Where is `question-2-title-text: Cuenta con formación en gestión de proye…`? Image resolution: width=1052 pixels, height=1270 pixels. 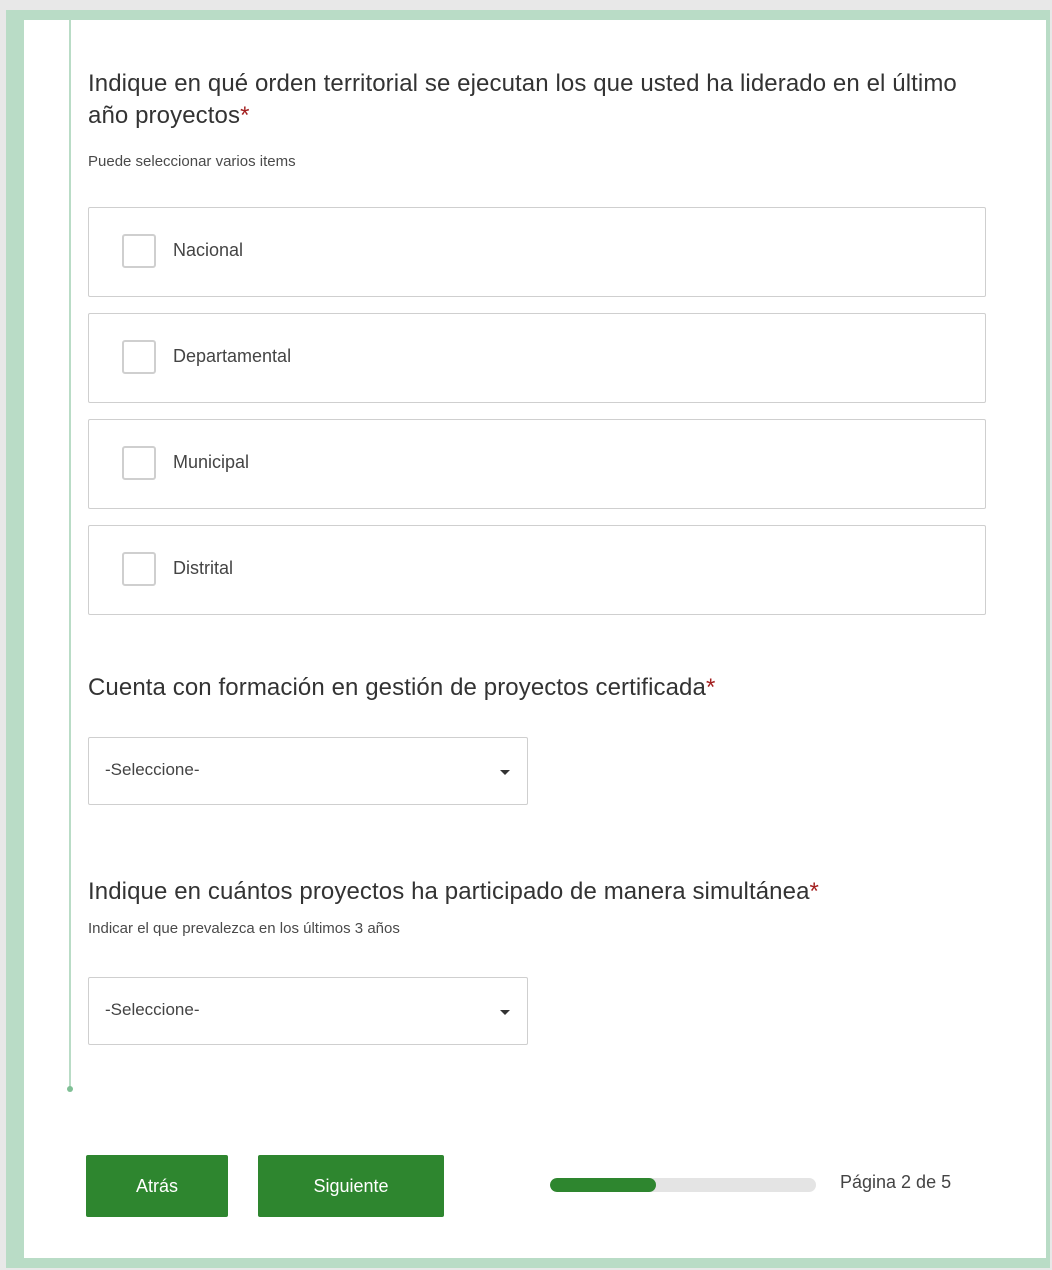 question-2-title-text: Cuenta con formación en gestión de proye… is located at coordinates (397, 687).